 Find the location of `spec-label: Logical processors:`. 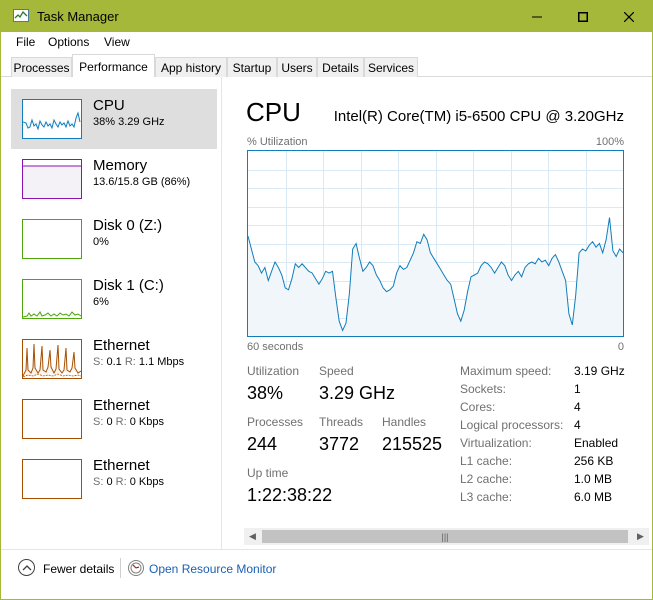

spec-label: Logical processors: is located at coordinates (512, 425).